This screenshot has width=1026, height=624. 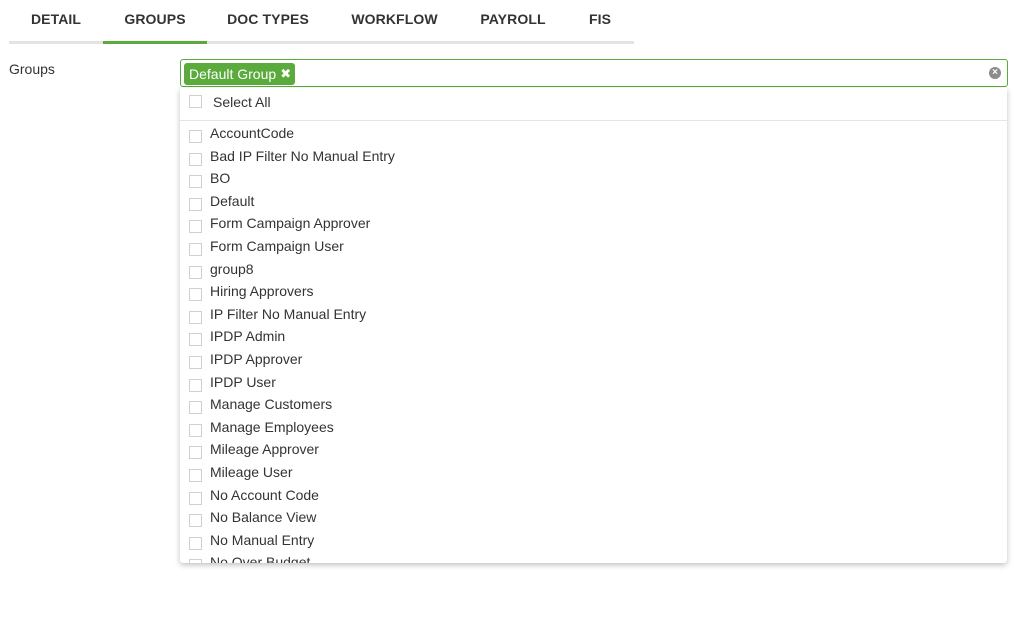 I want to click on group-option: Mileage Approver, so click(x=593, y=449).